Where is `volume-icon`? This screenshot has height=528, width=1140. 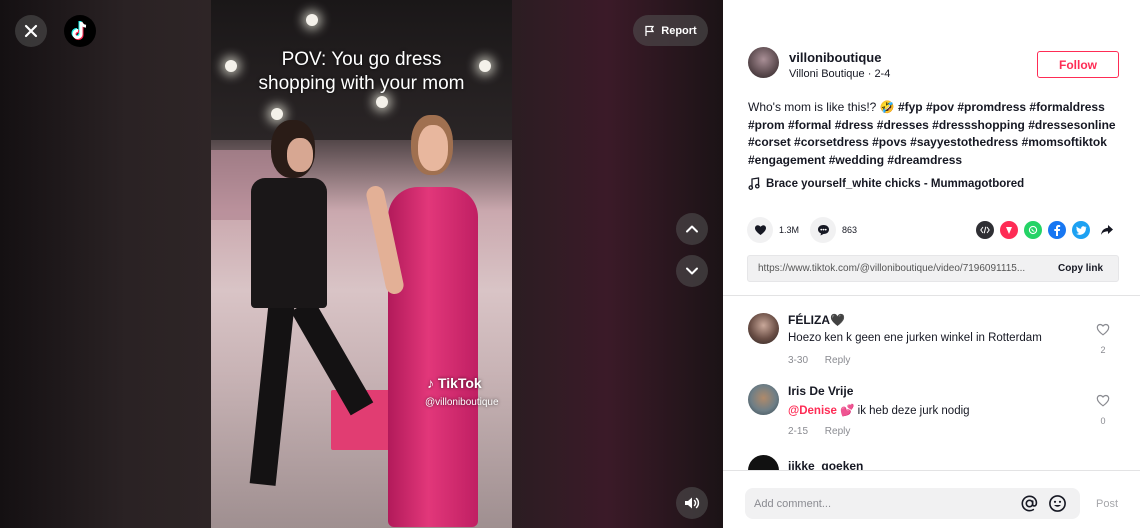
volume-icon is located at coordinates (692, 503).